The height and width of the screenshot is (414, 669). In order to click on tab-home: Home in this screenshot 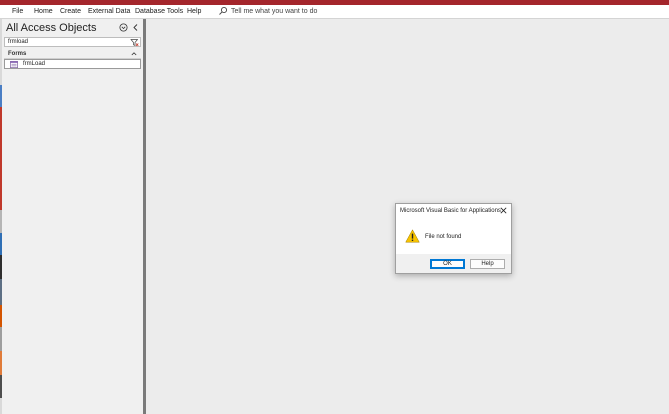, I will do `click(43, 11)`.